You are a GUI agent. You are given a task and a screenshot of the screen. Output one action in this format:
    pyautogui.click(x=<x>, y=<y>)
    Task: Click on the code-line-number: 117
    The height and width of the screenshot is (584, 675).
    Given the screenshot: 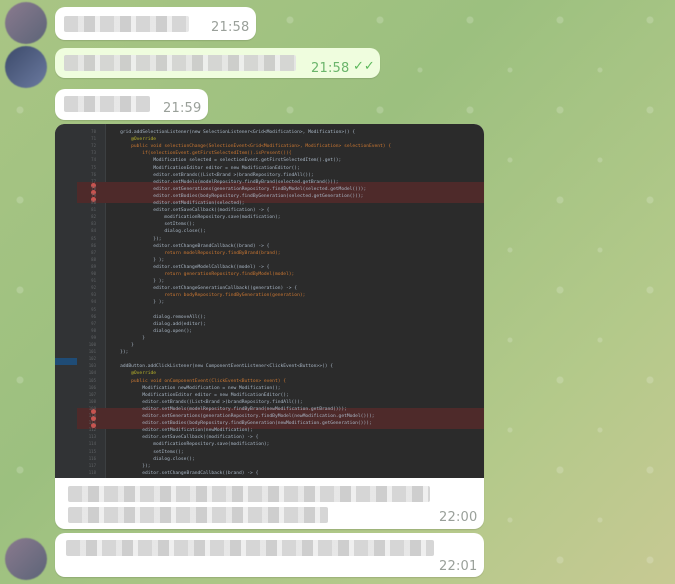 What is the action you would take?
    pyautogui.click(x=92, y=465)
    